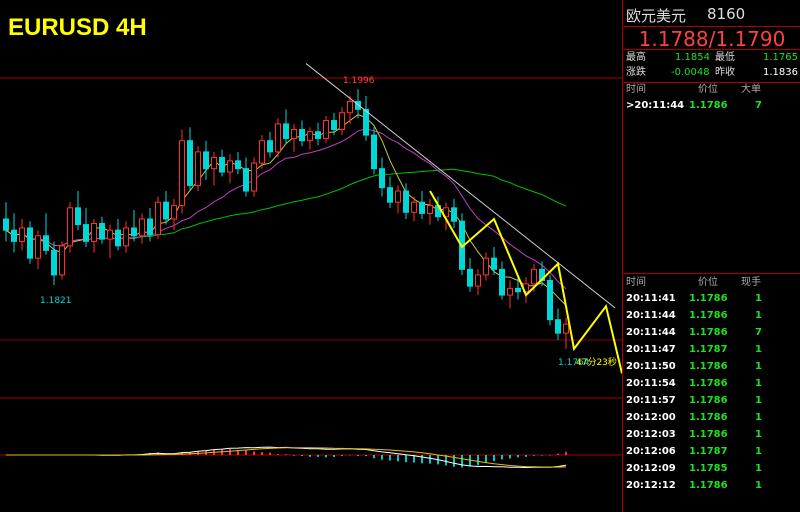 This screenshot has height=512, width=800. I want to click on tick-time: 20:11:44, so click(651, 315).